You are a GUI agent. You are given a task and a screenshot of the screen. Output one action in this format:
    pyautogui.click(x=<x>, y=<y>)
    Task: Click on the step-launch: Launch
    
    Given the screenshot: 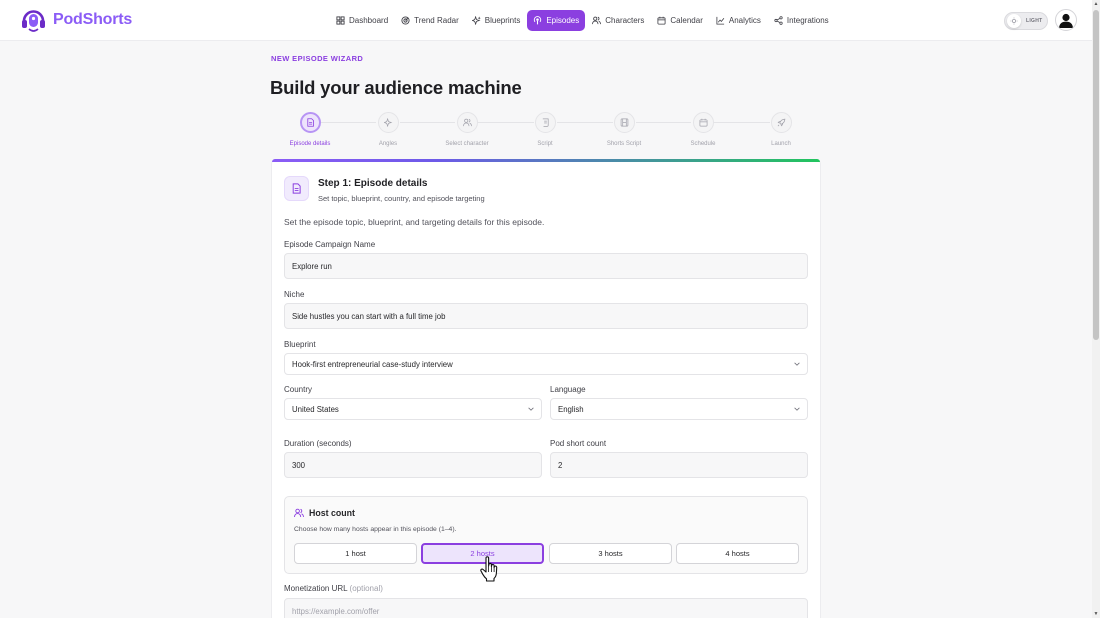 What is the action you would take?
    pyautogui.click(x=781, y=129)
    